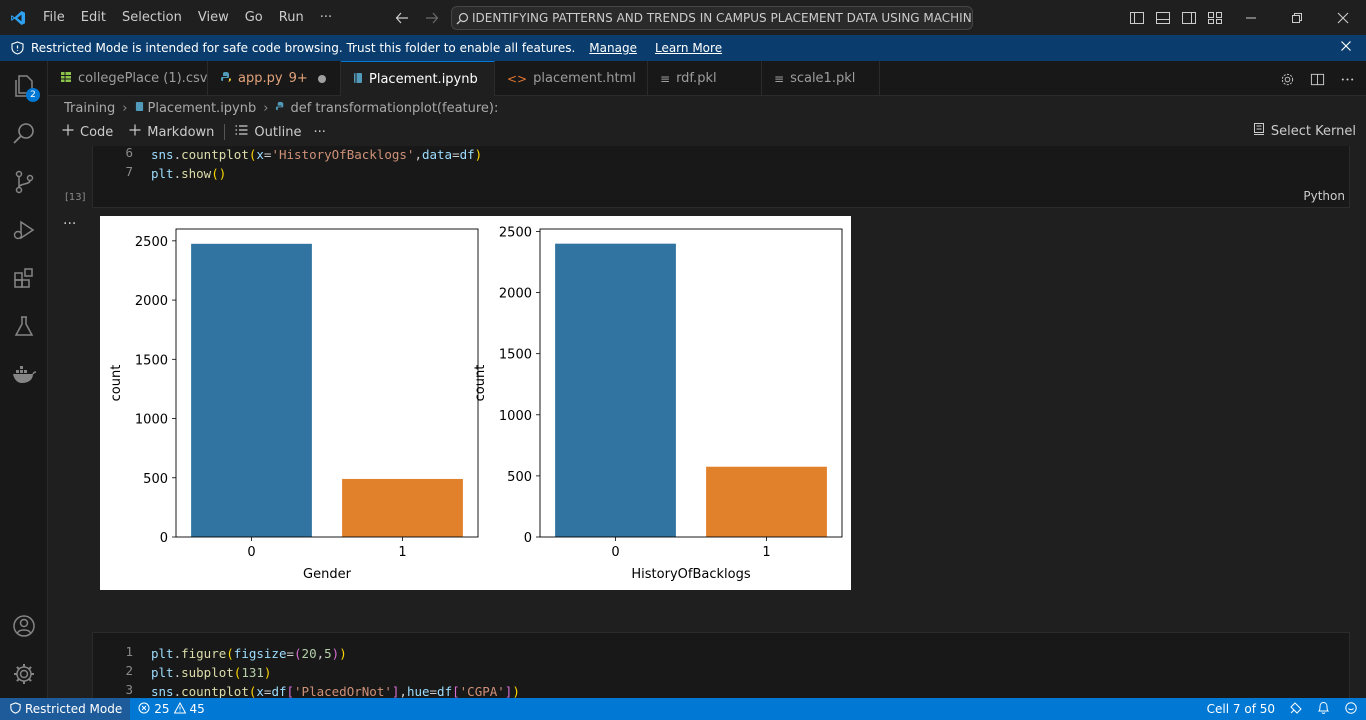 The image size is (1366, 720). I want to click on line-number: 6, so click(129, 153).